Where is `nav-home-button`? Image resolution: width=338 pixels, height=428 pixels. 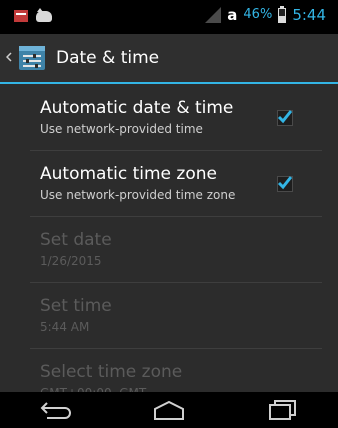
nav-home-button is located at coordinates (169, 410).